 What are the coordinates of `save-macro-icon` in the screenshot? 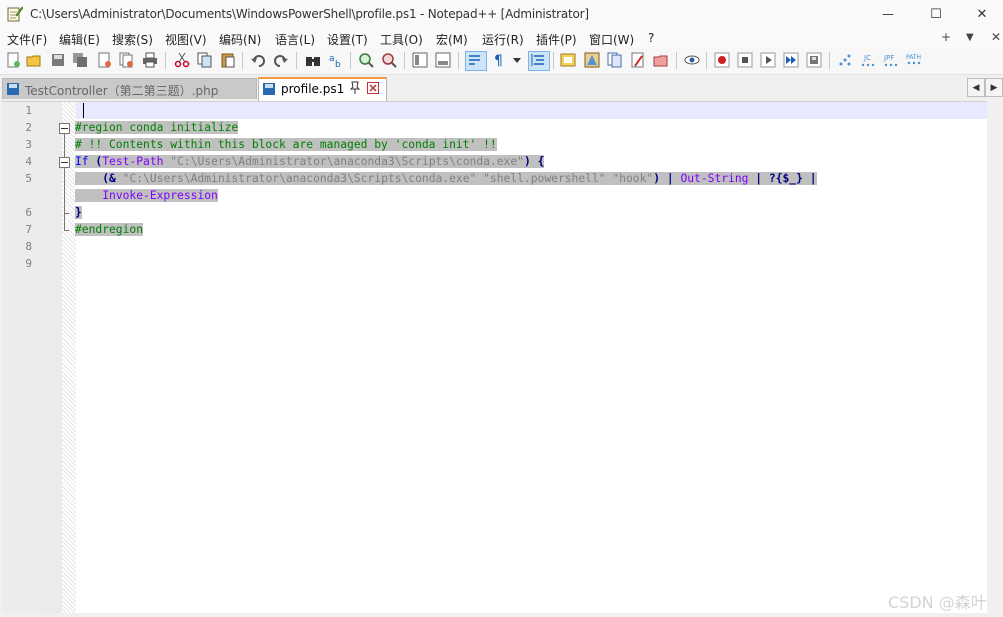 It's located at (814, 60).